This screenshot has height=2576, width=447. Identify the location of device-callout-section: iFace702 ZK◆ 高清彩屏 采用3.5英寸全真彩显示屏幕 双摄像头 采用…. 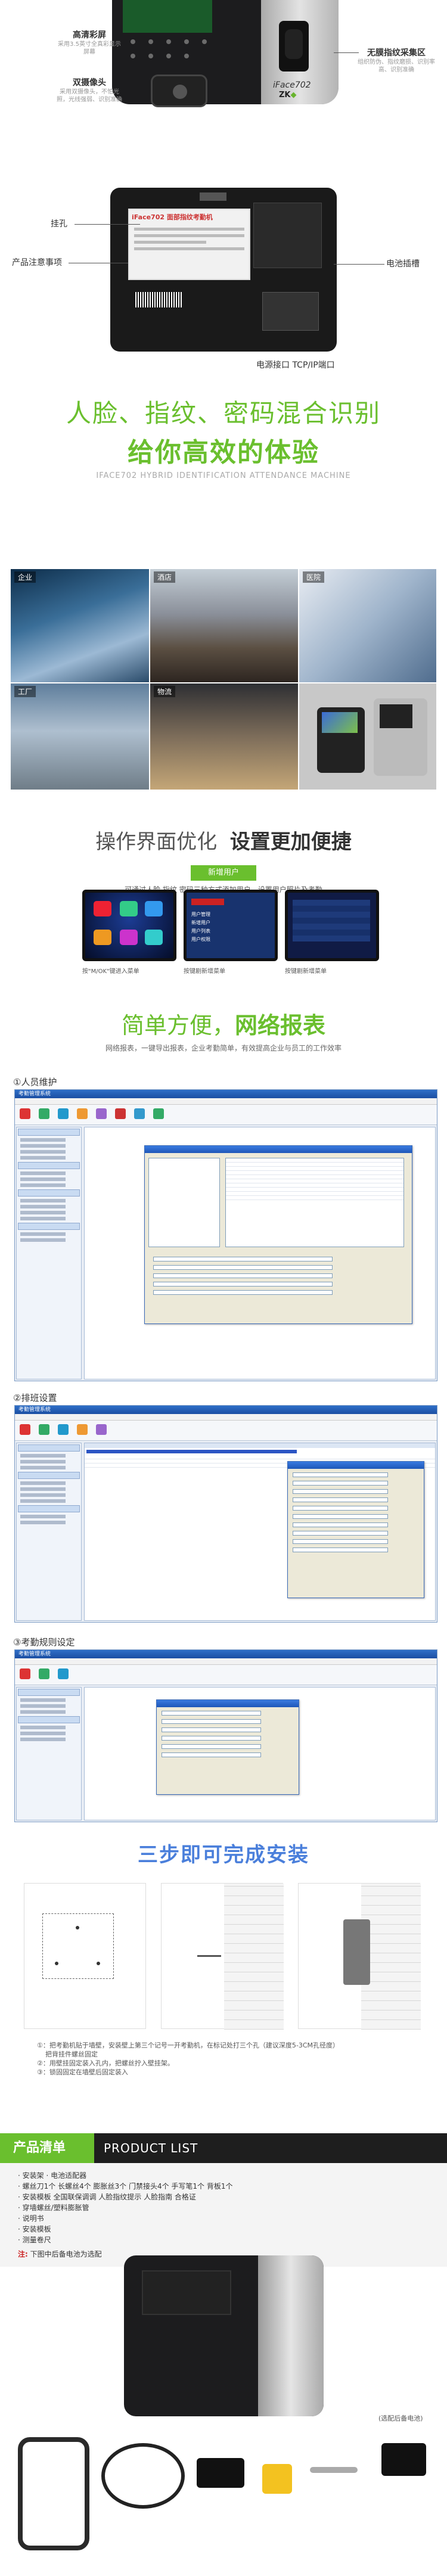
(223, 187).